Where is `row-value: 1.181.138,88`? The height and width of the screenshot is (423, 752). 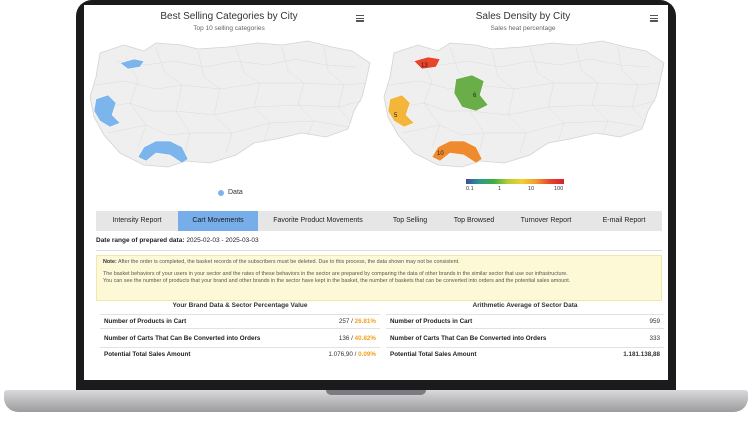
row-value: 1.181.138,88 is located at coordinates (641, 354).